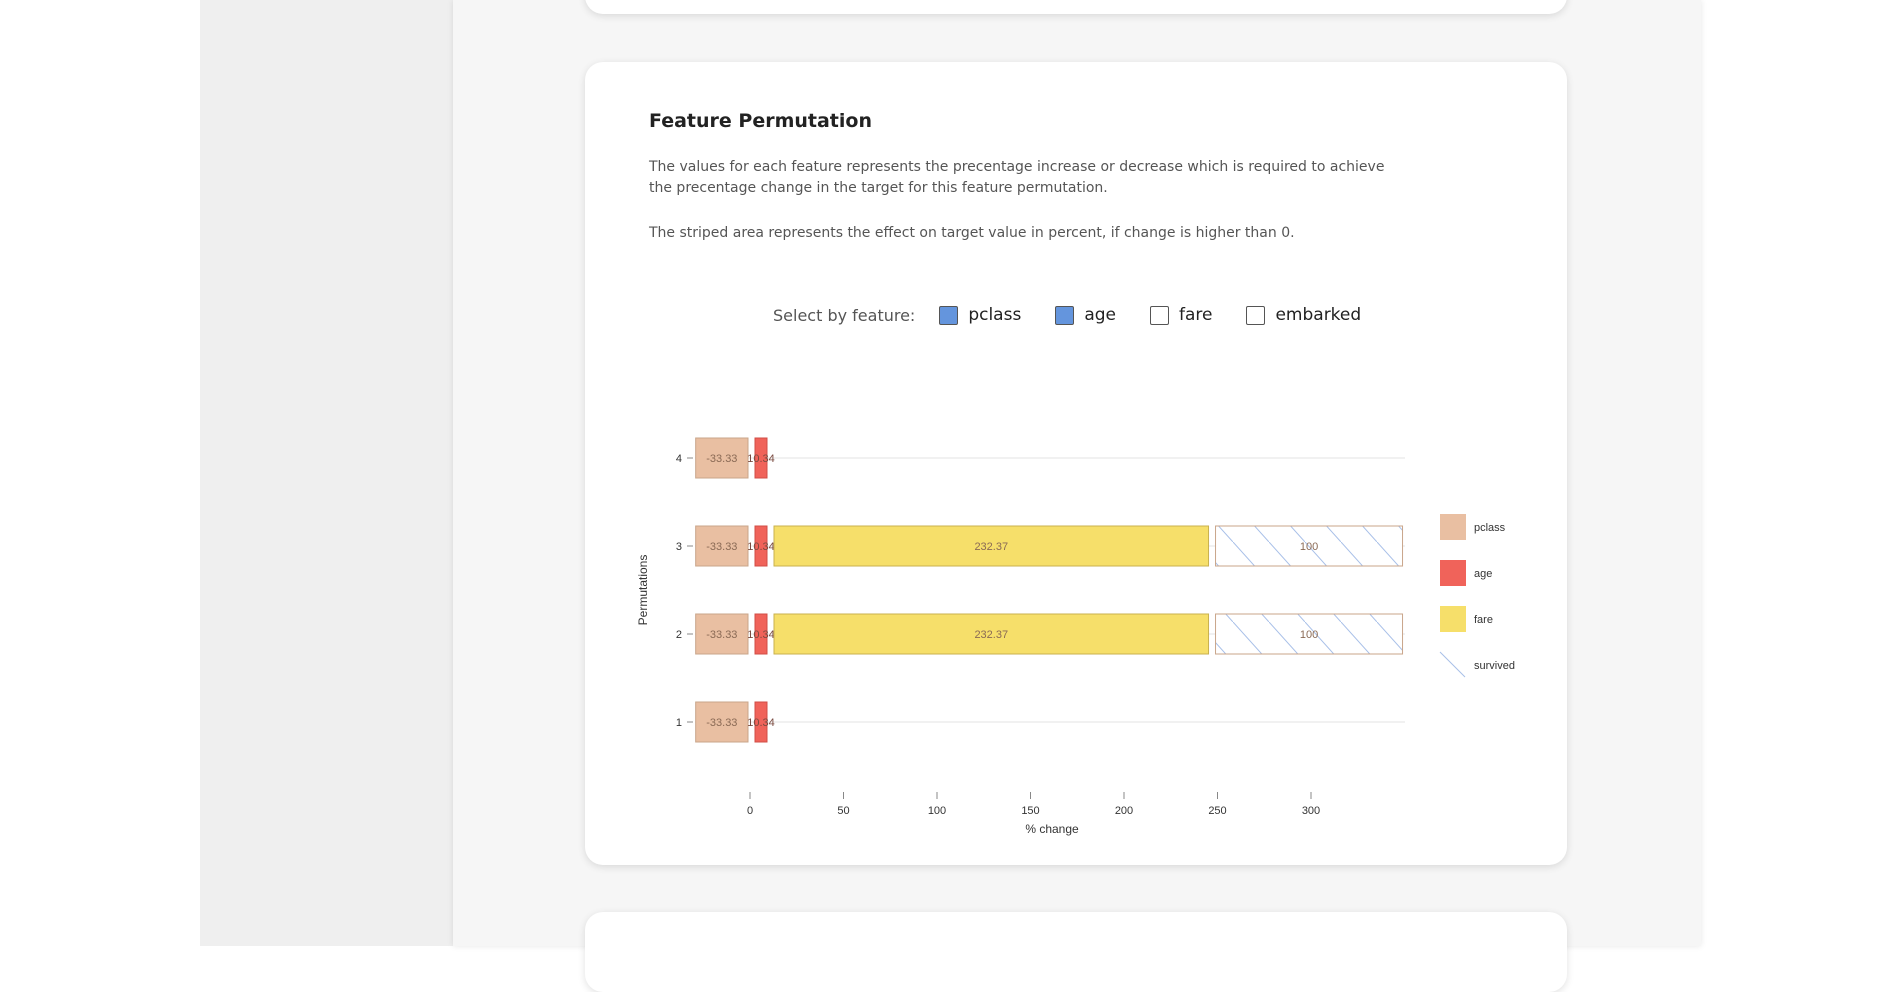 This screenshot has height=992, width=1902. Describe the element at coordinates (1453, 619) in the screenshot. I see `legend-swatch-fare` at that location.